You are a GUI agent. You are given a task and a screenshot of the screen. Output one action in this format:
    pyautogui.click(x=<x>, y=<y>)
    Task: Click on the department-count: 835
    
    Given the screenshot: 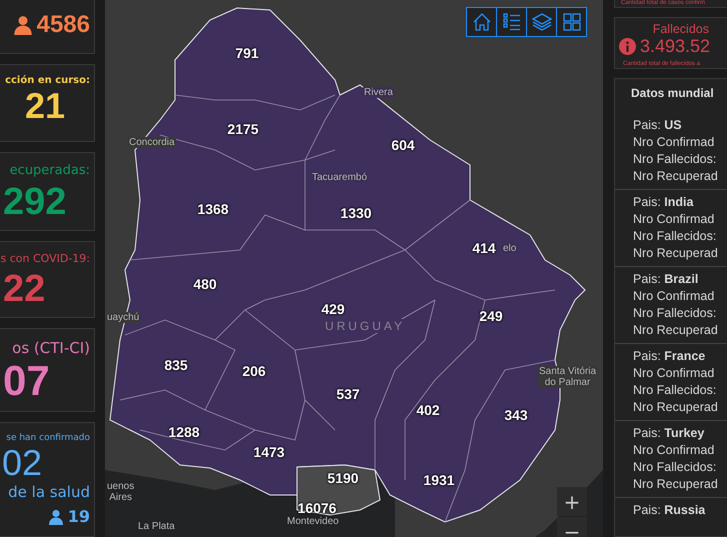 What is the action you would take?
    pyautogui.click(x=176, y=365)
    